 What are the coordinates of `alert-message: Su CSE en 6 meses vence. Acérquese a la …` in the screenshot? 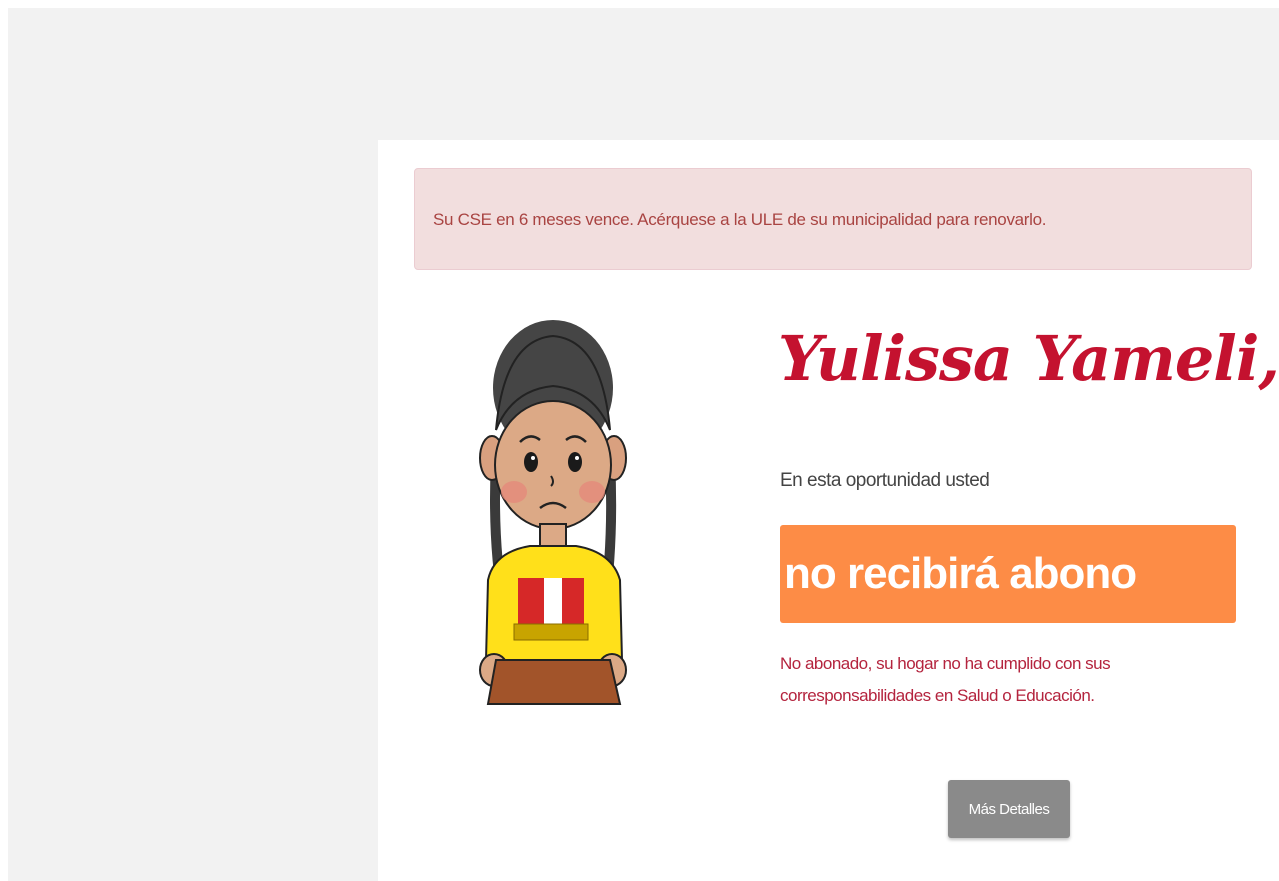 It's located at (740, 219).